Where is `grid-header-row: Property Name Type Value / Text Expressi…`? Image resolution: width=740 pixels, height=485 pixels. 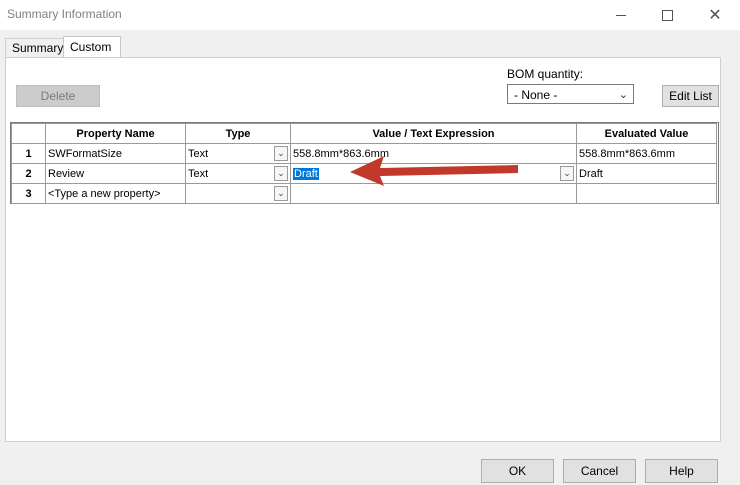
grid-header-row: Property Name Type Value / Text Expressi… is located at coordinates (364, 133).